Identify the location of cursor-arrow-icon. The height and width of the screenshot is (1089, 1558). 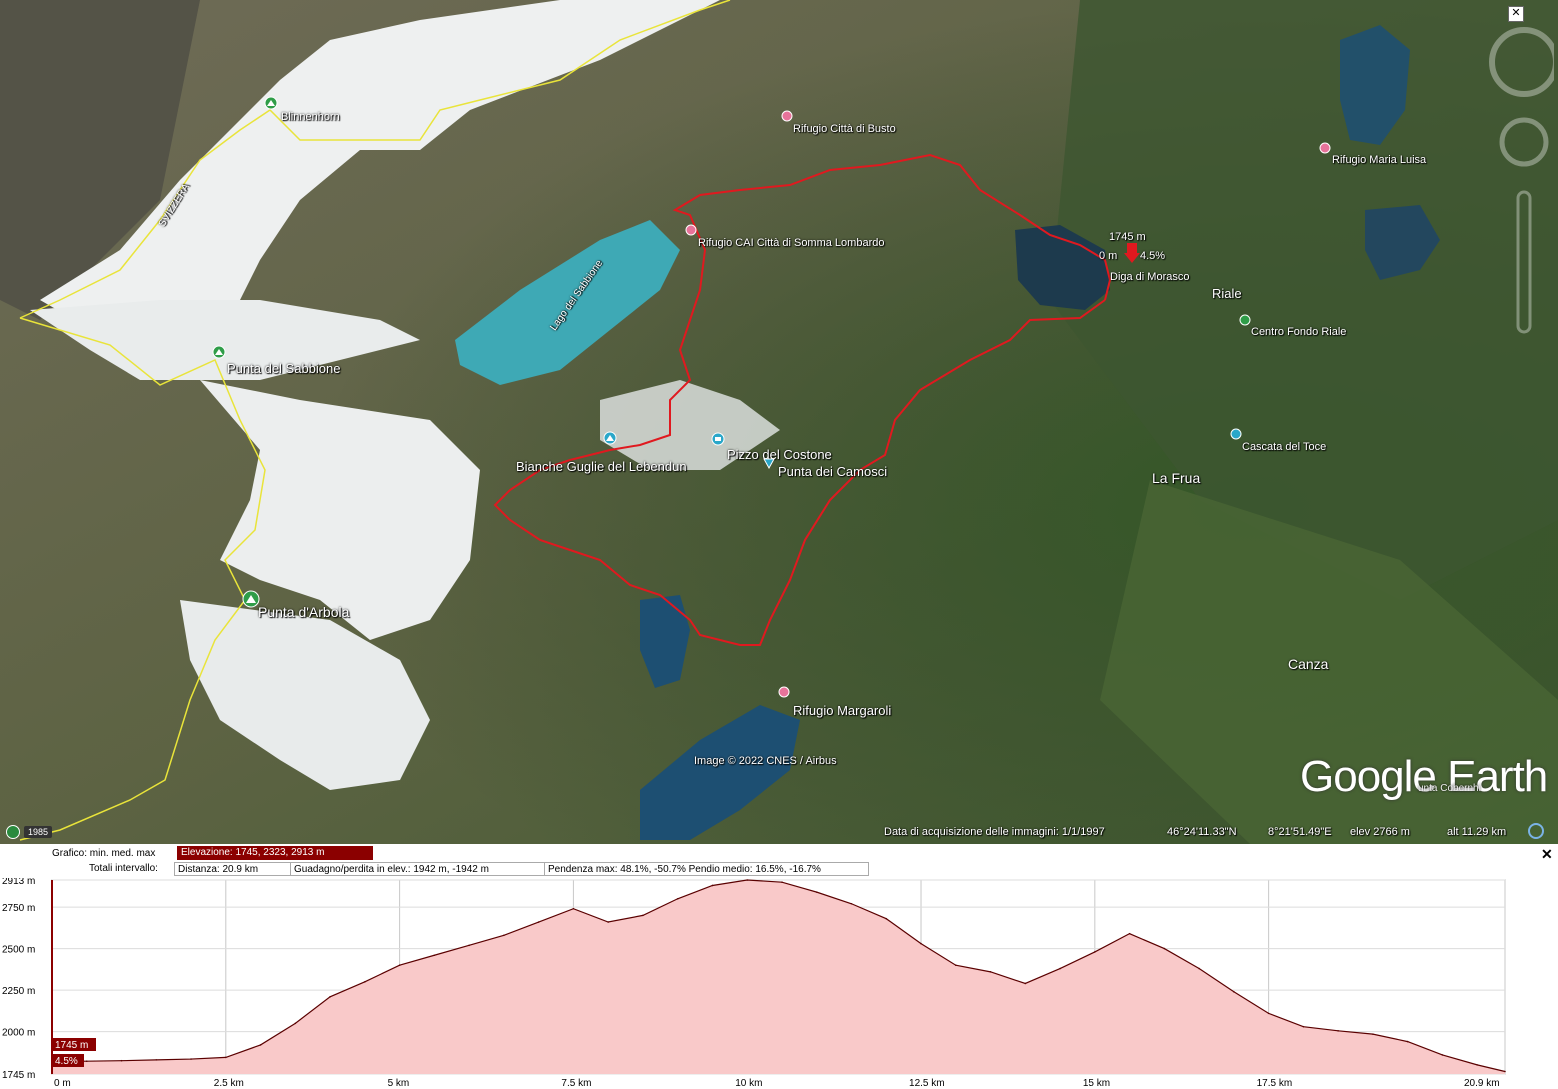
(1132, 253).